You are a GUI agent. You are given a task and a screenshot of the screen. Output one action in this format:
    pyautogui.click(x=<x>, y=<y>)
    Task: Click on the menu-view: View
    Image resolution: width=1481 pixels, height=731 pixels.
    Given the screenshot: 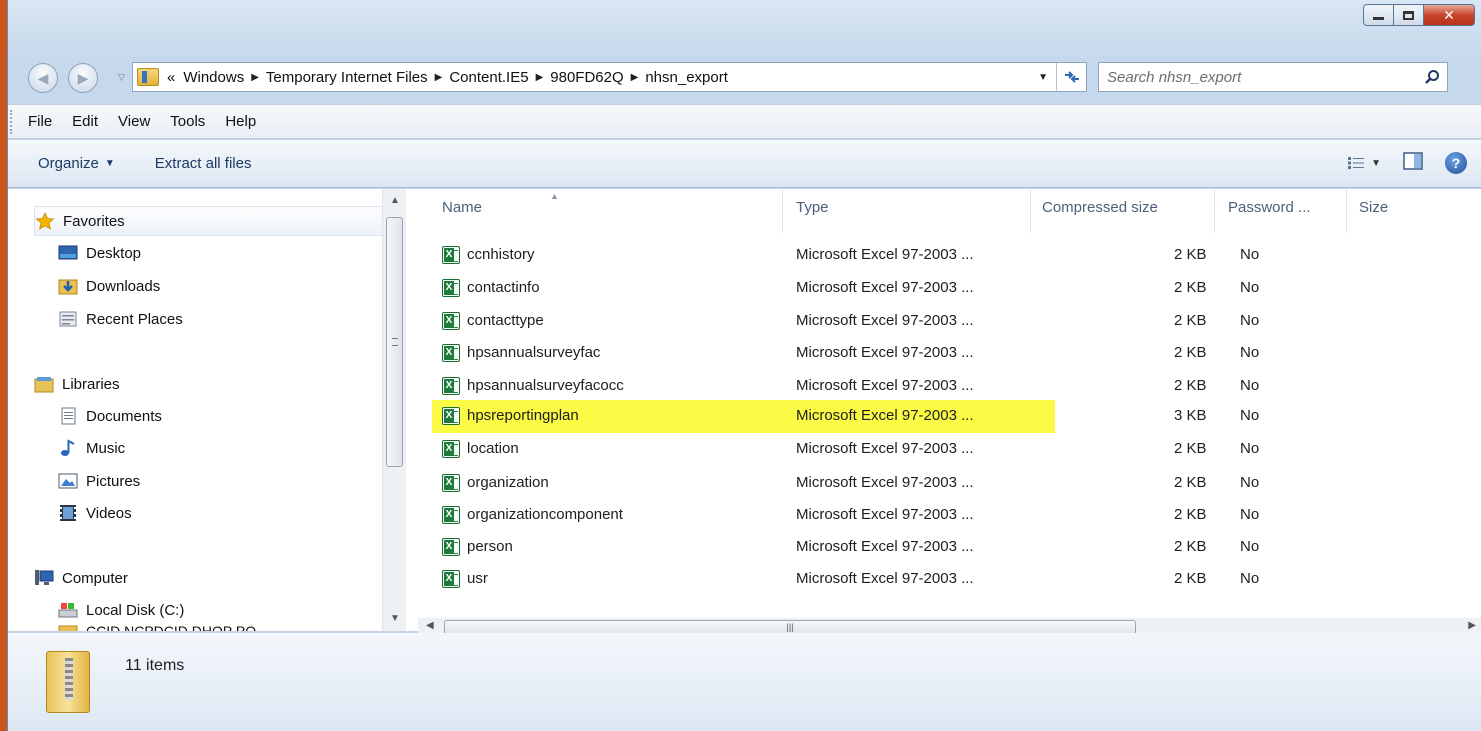 What is the action you would take?
    pyautogui.click(x=134, y=121)
    